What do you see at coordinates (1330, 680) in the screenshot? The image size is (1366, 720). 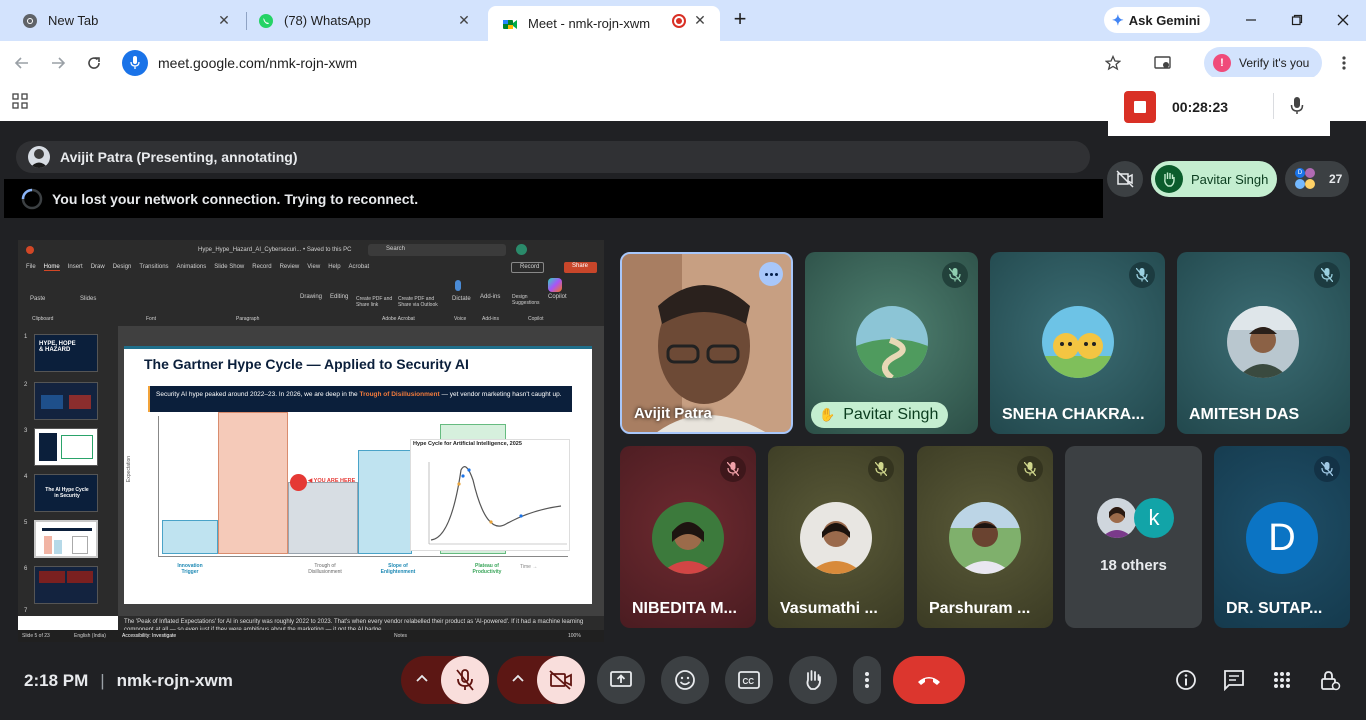 I see `host-controls-lock-icon` at bounding box center [1330, 680].